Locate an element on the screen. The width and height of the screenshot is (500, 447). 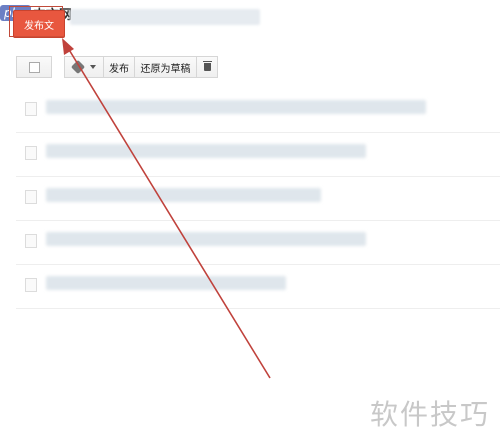
watermark-text: 软件技巧 is located at coordinates (429, 414).